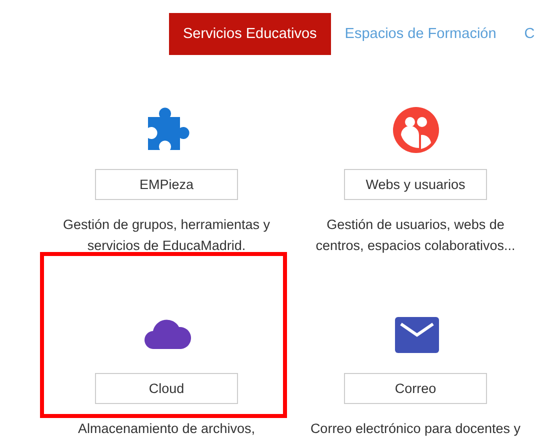 The image size is (537, 440). I want to click on service-description: Almacenamiento de archivos,, so click(166, 429).